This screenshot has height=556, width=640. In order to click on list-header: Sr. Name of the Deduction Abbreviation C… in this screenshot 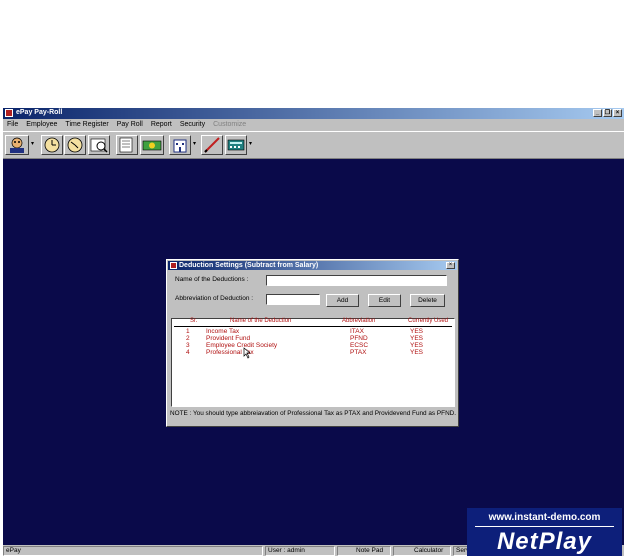, I will do `click(313, 322)`.